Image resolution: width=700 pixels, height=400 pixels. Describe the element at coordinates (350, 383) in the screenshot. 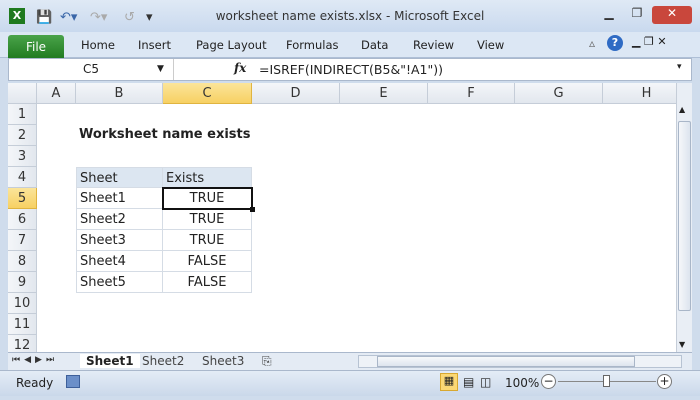

I see `status-bar: Ready ▦ ▤ ◫ 100% − +` at that location.